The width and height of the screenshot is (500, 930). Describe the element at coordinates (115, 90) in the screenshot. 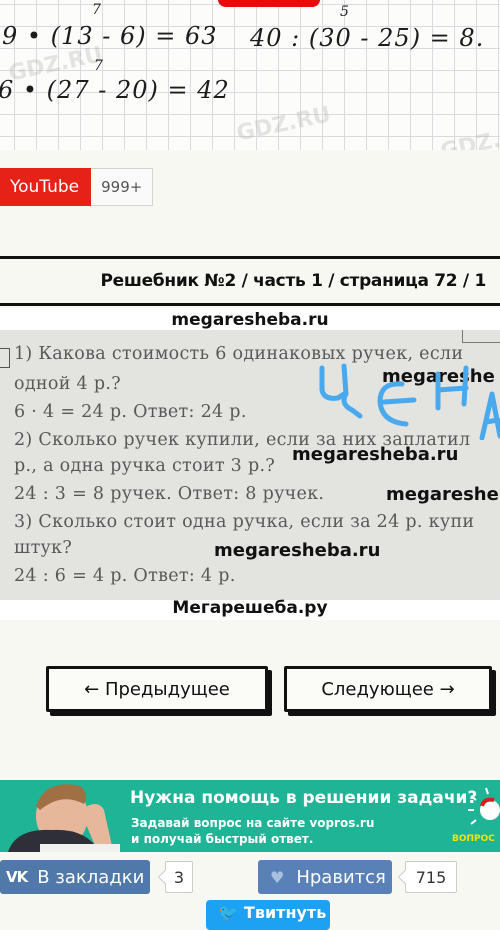

I see `handwritten-equation: 6 • (27 - 20) = 42` at that location.